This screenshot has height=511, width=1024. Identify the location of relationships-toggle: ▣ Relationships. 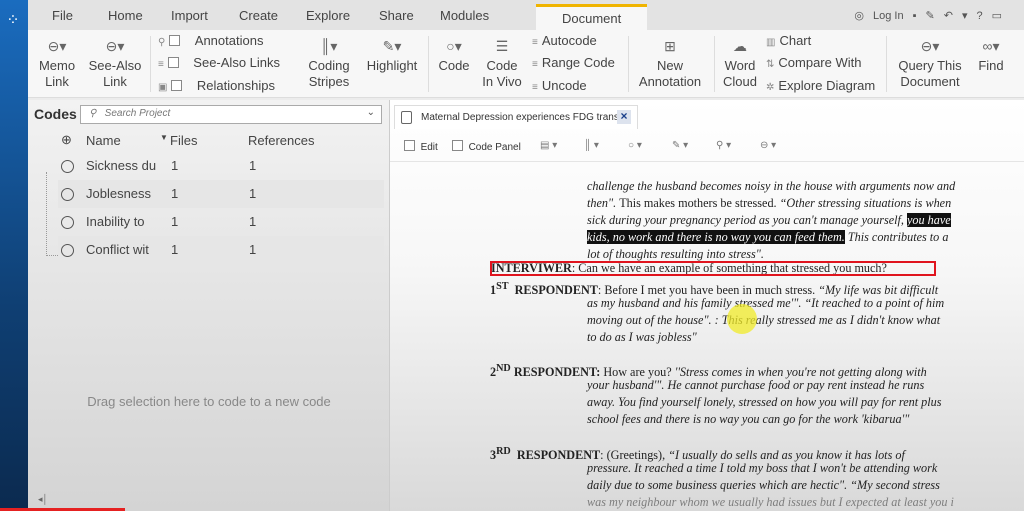
(216, 85).